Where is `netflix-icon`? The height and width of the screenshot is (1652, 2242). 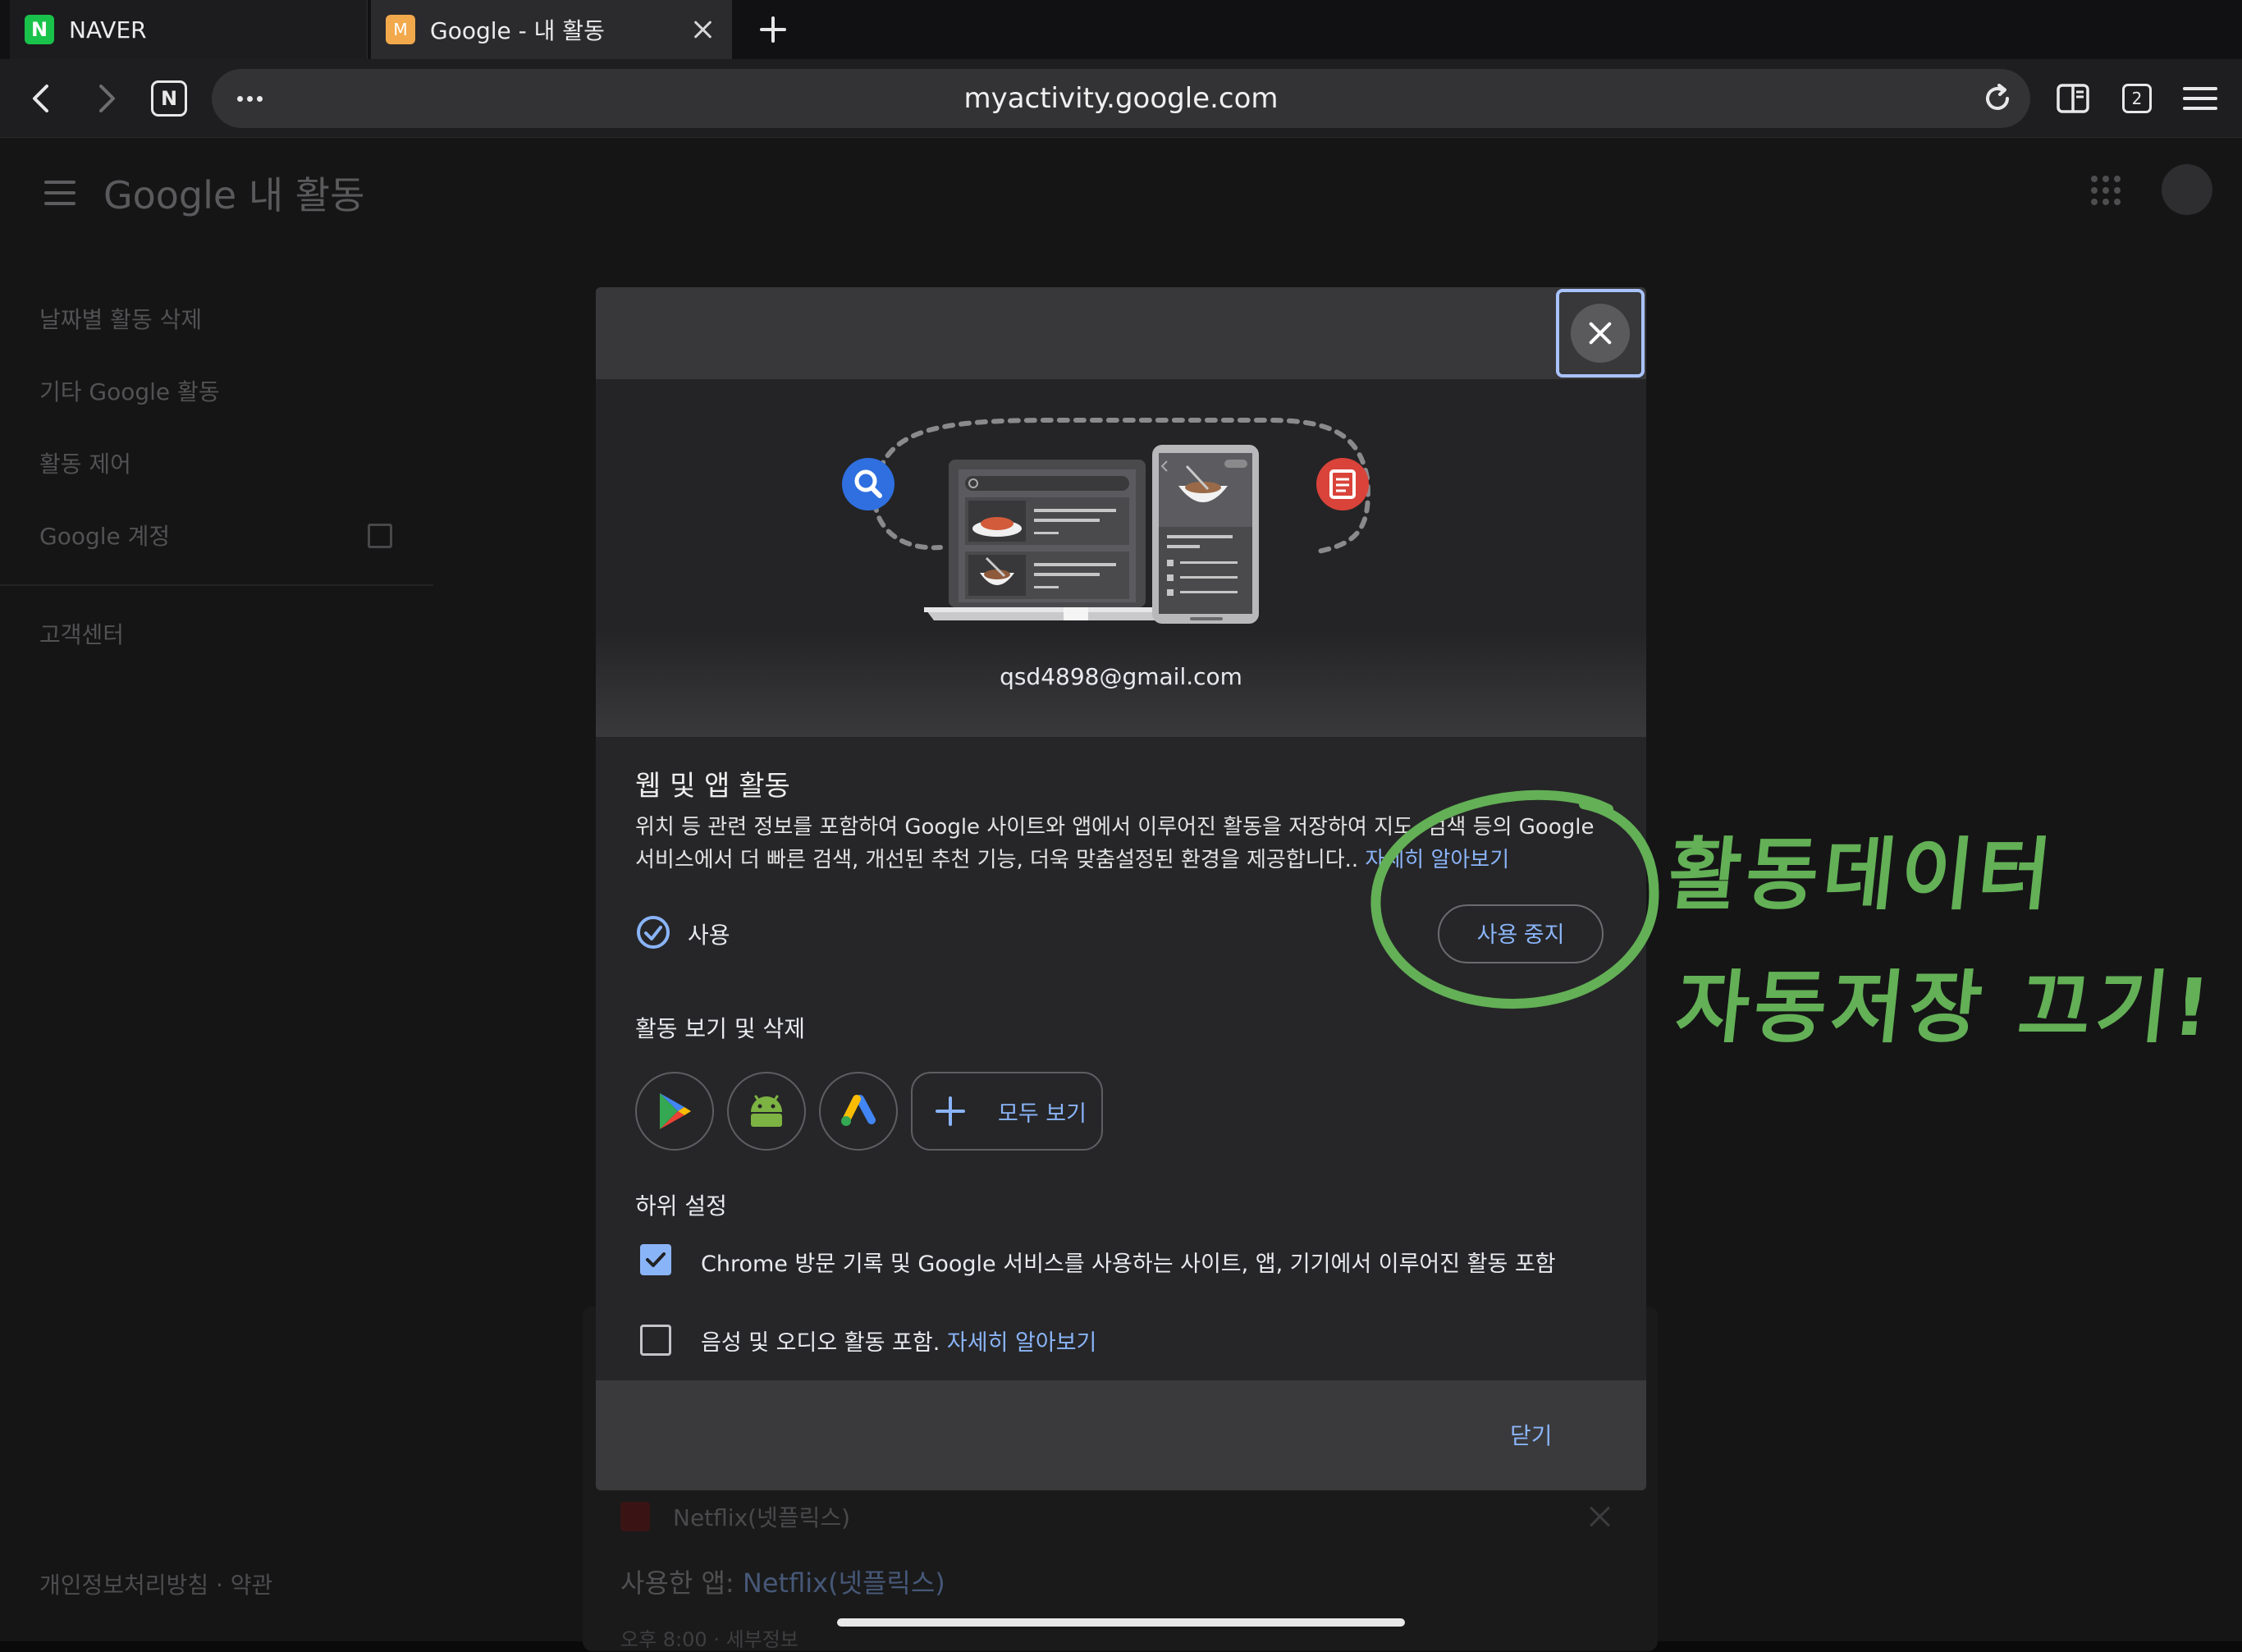
netflix-icon is located at coordinates (635, 1516).